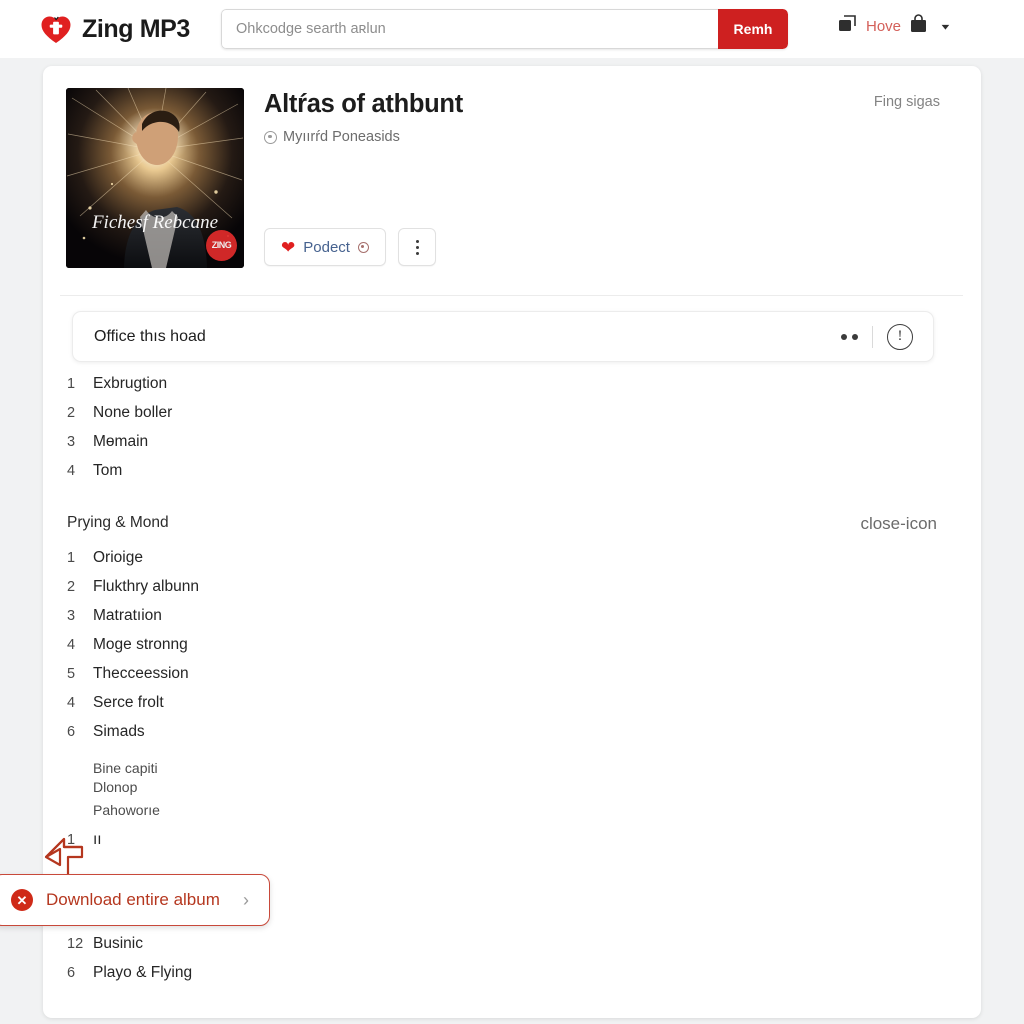 The width and height of the screenshot is (1024, 1024). What do you see at coordinates (469, 29) in the screenshot?
I see `search-input` at bounding box center [469, 29].